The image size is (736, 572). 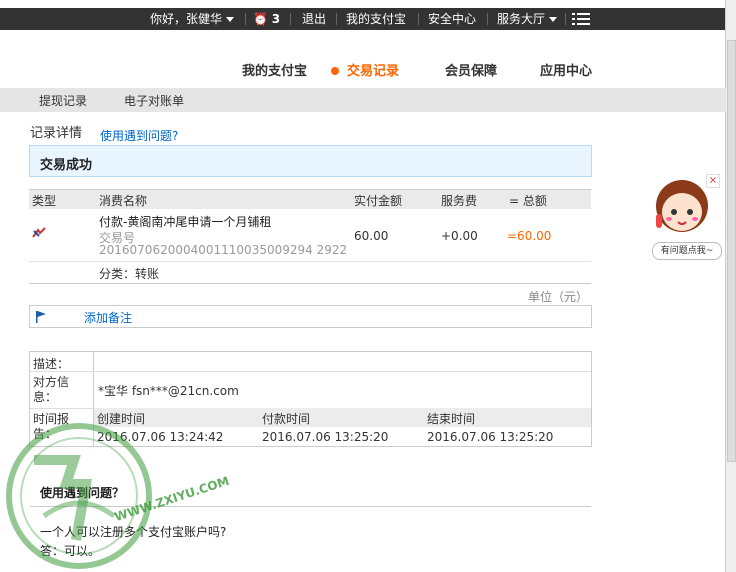 What do you see at coordinates (529, 236) in the screenshot?
I see `total-amount: =60.00` at bounding box center [529, 236].